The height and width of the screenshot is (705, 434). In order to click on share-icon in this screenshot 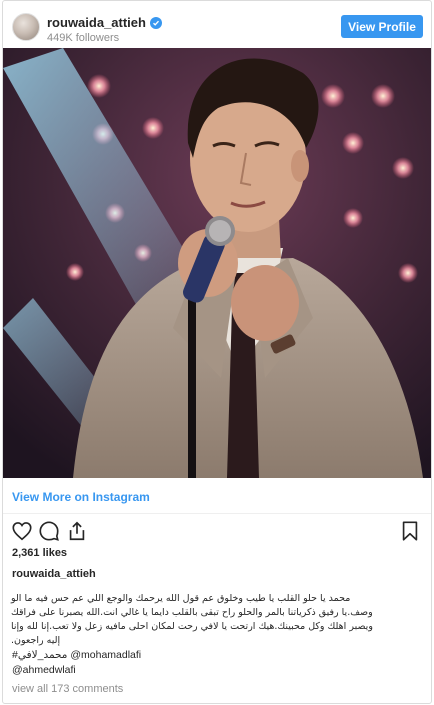, I will do `click(77, 531)`.